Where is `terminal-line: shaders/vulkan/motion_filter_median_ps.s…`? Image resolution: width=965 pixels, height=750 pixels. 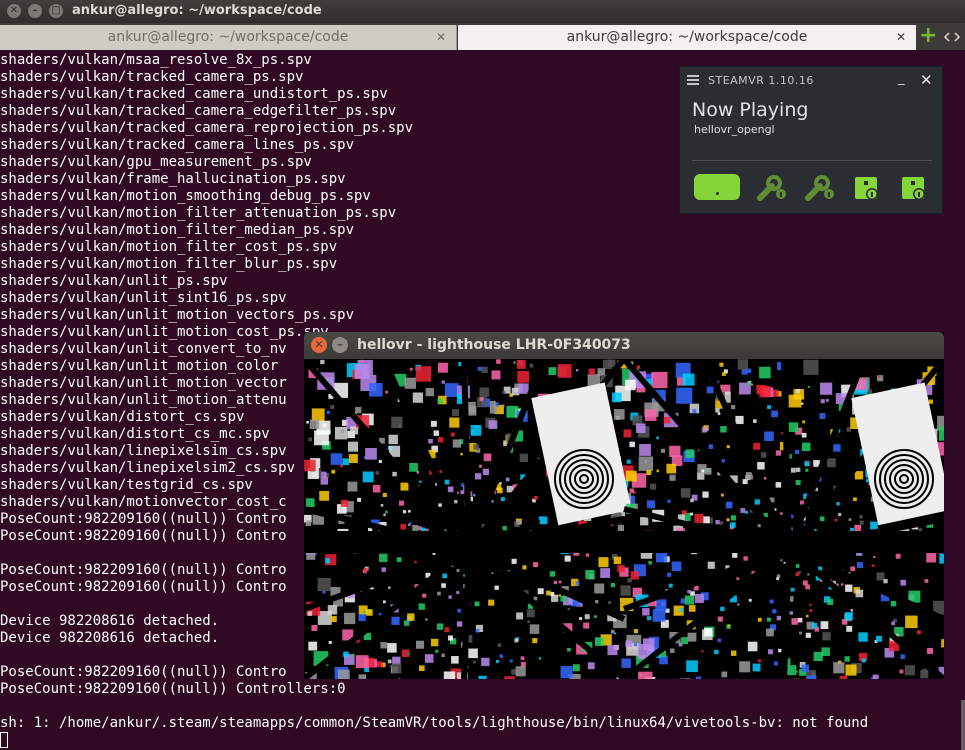
terminal-line: shaders/vulkan/motion_filter_median_ps.s… is located at coordinates (177, 230).